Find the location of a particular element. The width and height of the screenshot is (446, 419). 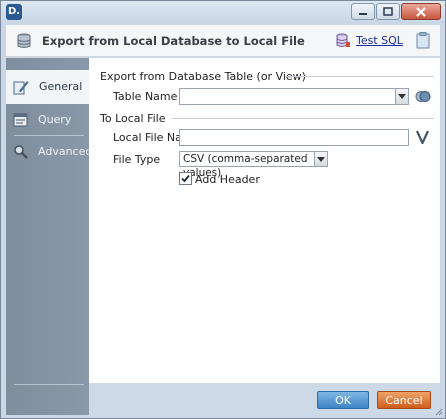

table-name-dropdown is located at coordinates (294, 96).